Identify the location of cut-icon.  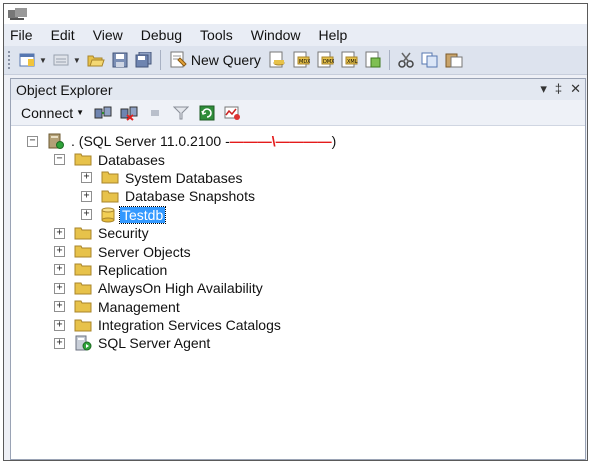
(406, 60).